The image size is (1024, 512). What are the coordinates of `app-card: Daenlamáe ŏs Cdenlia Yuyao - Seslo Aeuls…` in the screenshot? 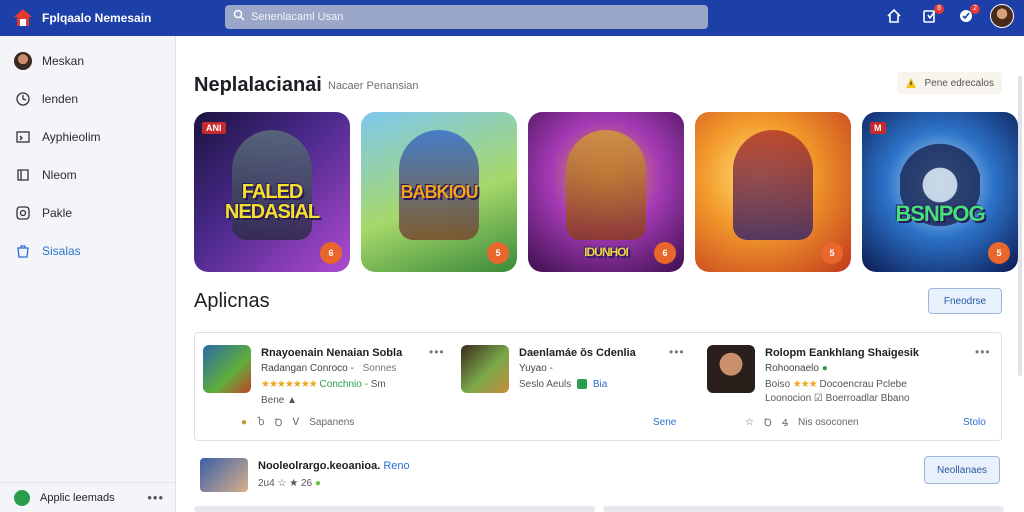 It's located at (573, 387).